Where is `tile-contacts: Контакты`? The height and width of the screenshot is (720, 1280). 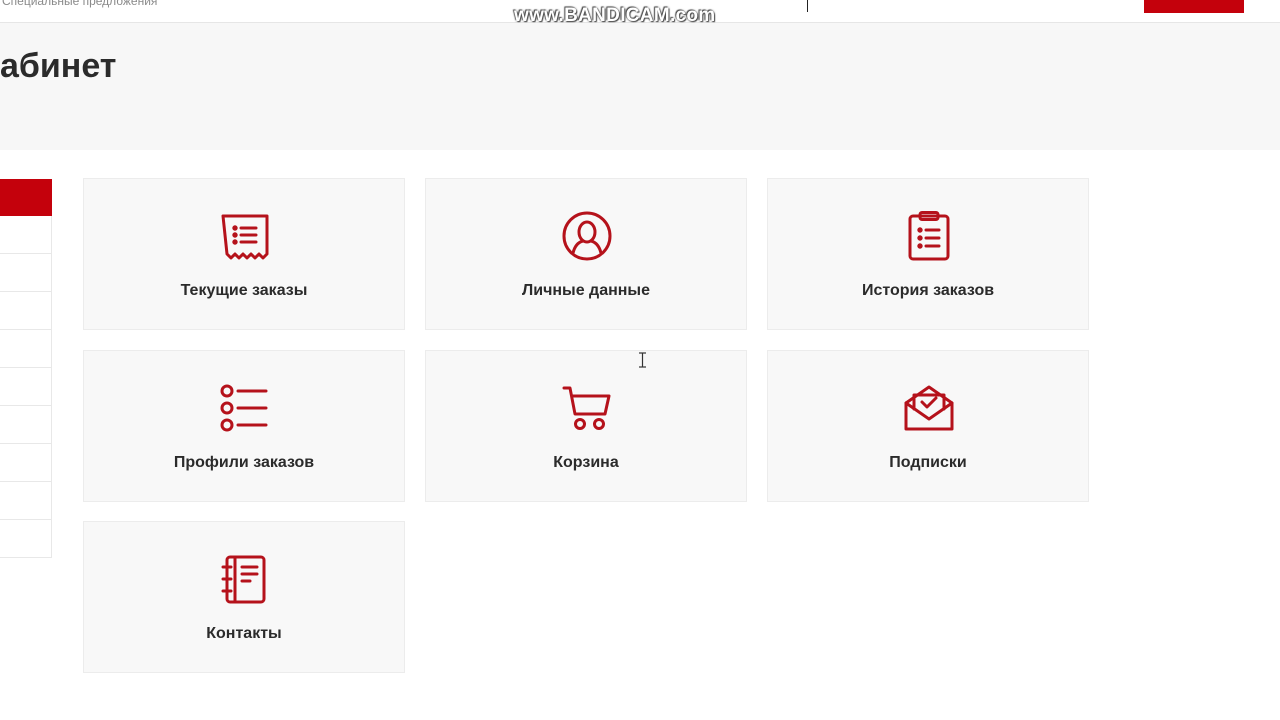 tile-contacts: Контакты is located at coordinates (244, 597).